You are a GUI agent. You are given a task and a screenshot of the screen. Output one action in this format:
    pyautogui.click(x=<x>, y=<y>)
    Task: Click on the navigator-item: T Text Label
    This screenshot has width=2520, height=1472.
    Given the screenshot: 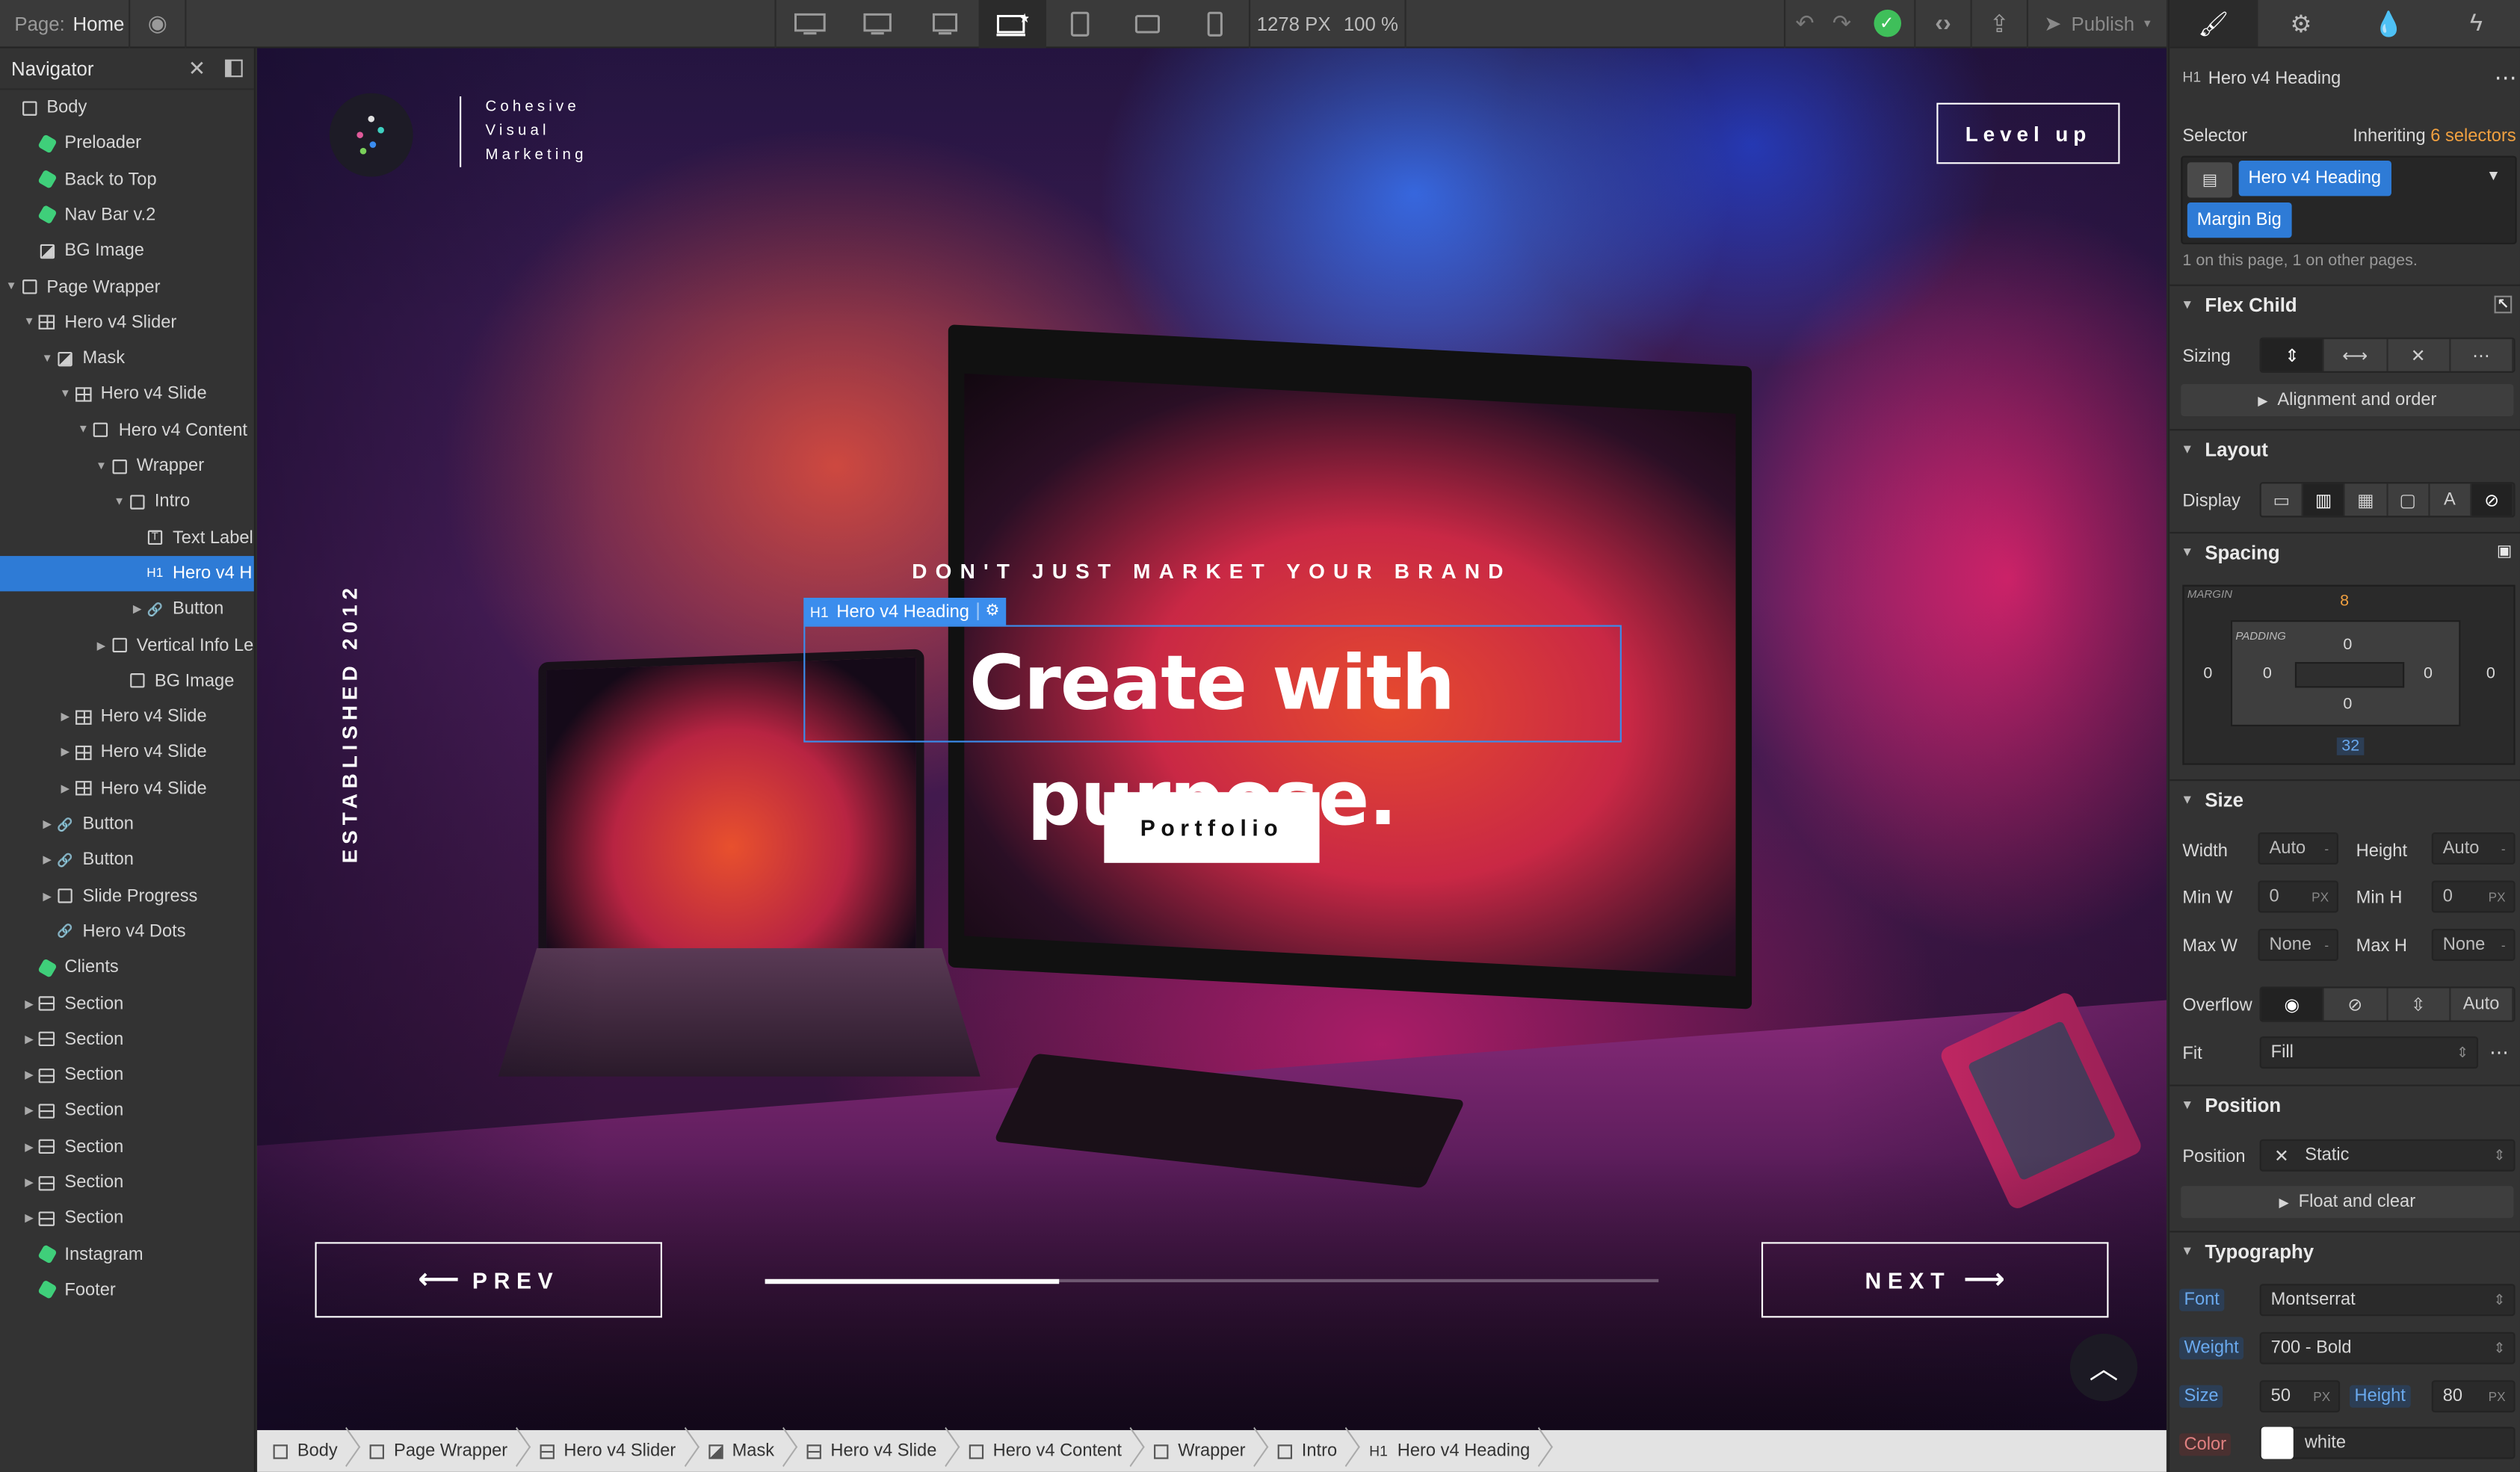 What is the action you would take?
    pyautogui.click(x=127, y=537)
    